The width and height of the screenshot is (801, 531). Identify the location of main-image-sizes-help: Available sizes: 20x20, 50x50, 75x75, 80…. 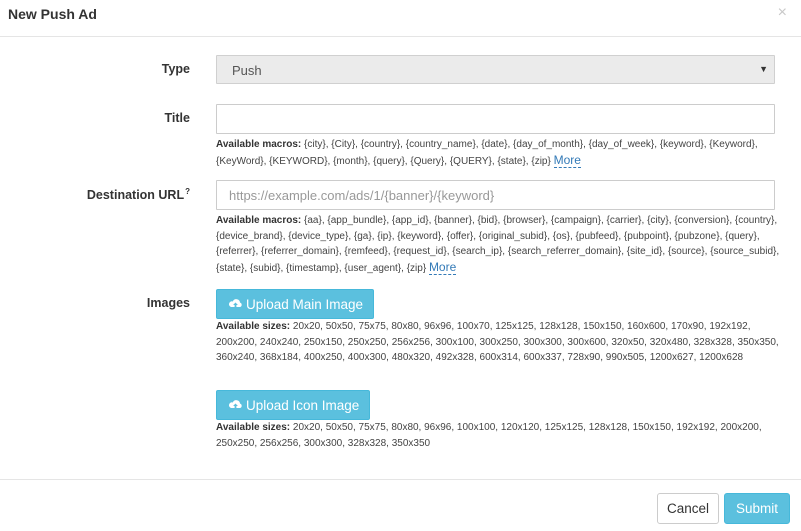
(499, 342).